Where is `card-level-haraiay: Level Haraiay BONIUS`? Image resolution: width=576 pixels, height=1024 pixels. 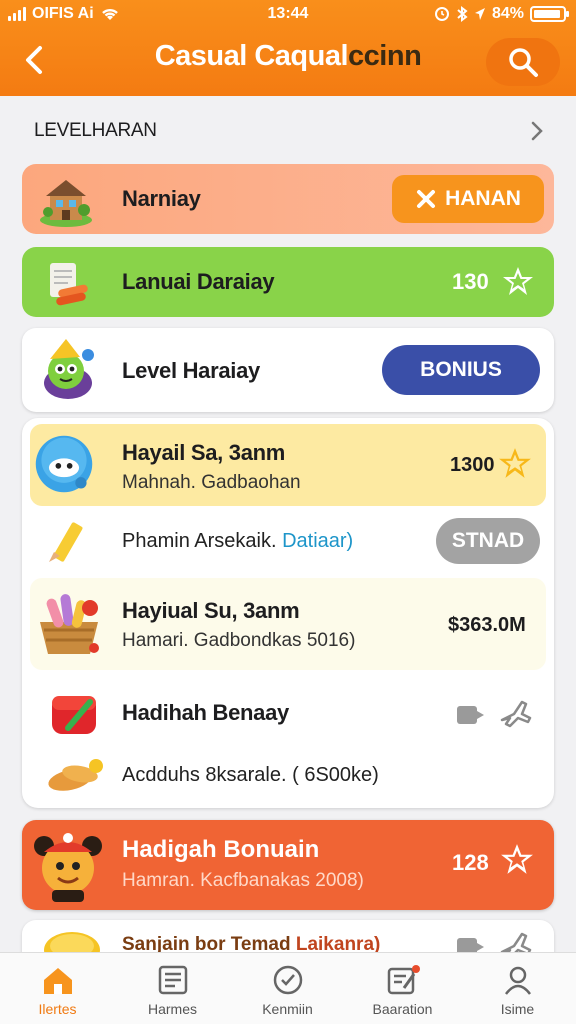 card-level-haraiay: Level Haraiay BONIUS is located at coordinates (288, 370).